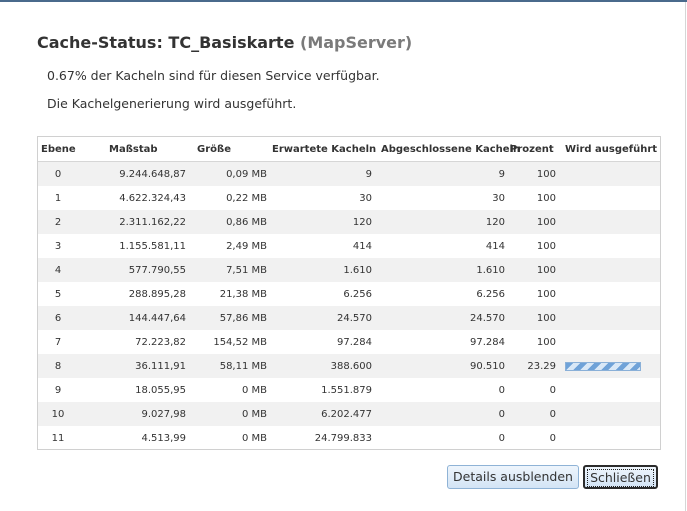 Image resolution: width=687 pixels, height=511 pixels. Describe the element at coordinates (58, 149) in the screenshot. I see `column-header-level: Ebene` at that location.